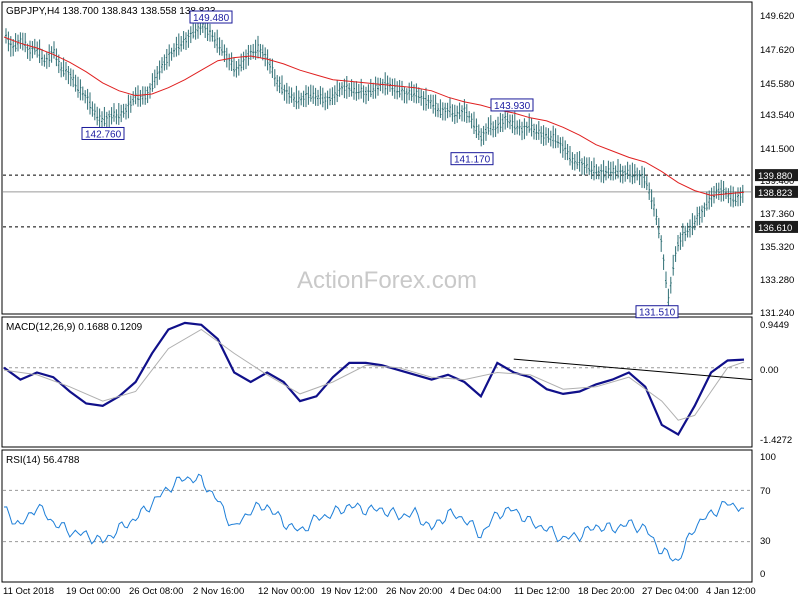 This screenshot has height=600, width=800. Describe the element at coordinates (731, 591) in the screenshot. I see `x-tick-label: 4 Jan 12:00` at that location.